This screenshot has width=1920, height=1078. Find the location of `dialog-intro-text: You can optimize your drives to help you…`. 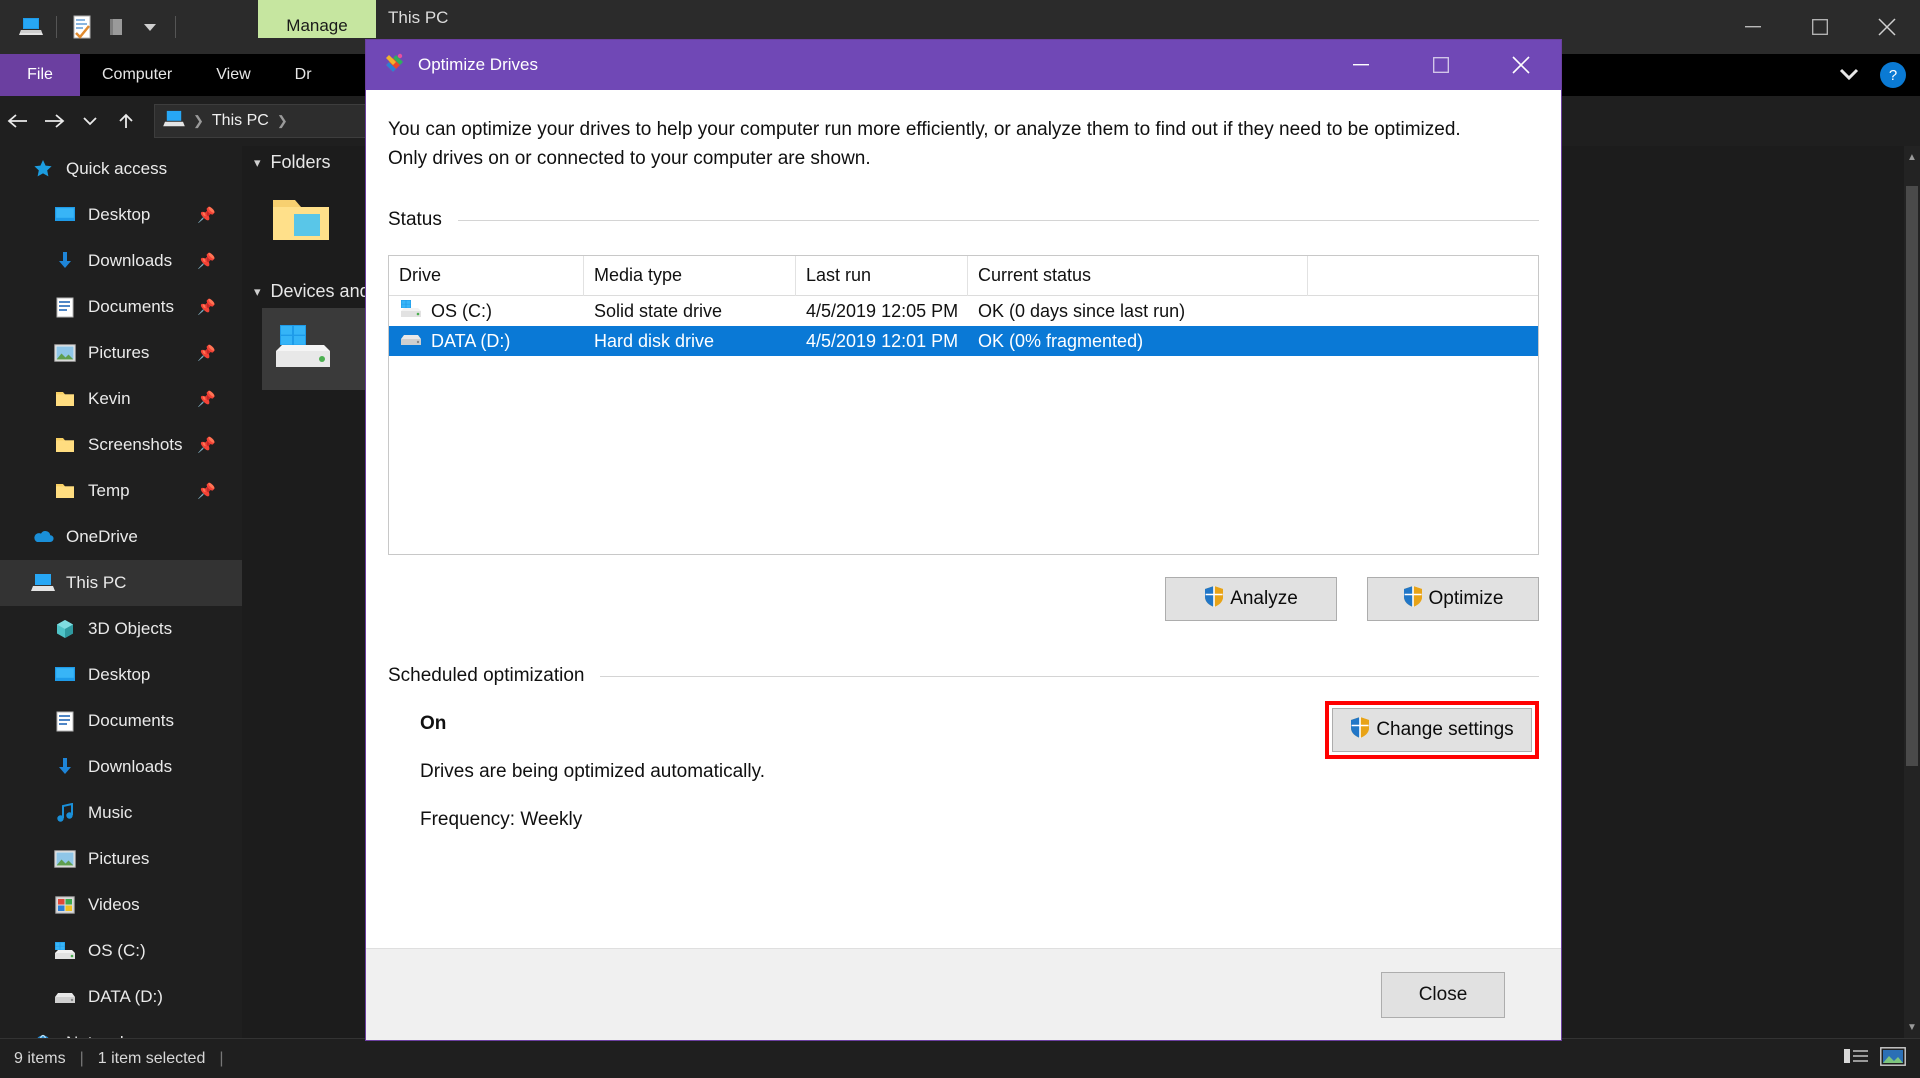

dialog-intro-text: You can optimize your drives to help you… is located at coordinates (924, 144).